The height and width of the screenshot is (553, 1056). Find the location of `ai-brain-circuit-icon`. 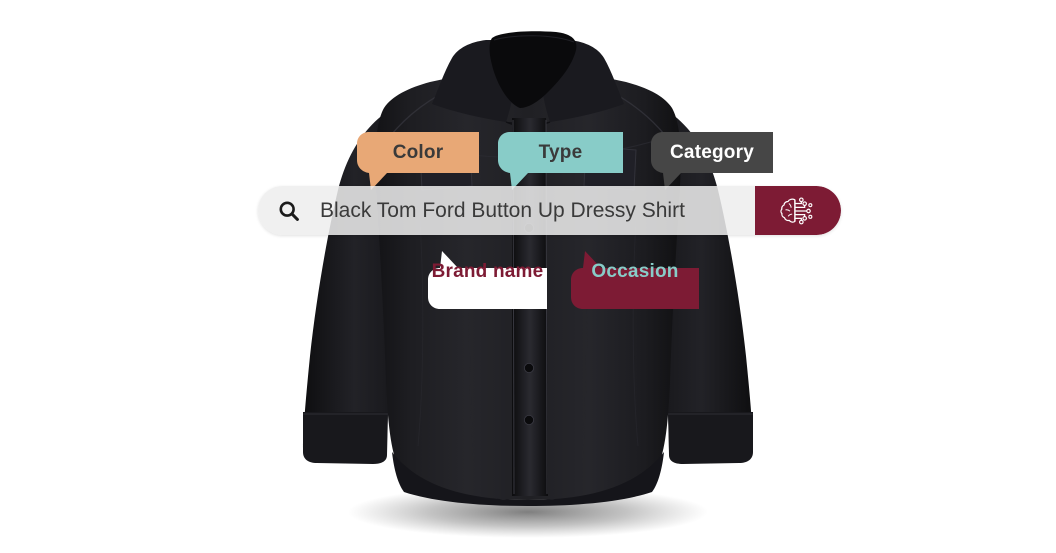

ai-brain-circuit-icon is located at coordinates (796, 210).